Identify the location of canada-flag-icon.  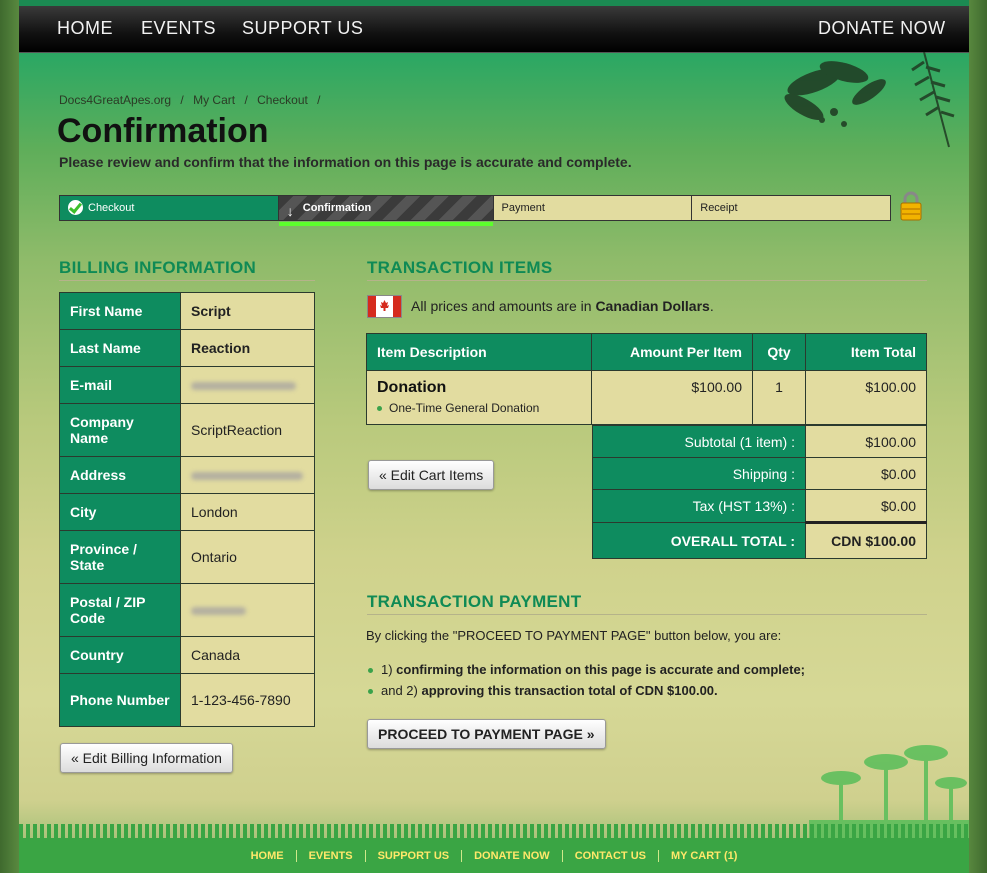
(384, 306).